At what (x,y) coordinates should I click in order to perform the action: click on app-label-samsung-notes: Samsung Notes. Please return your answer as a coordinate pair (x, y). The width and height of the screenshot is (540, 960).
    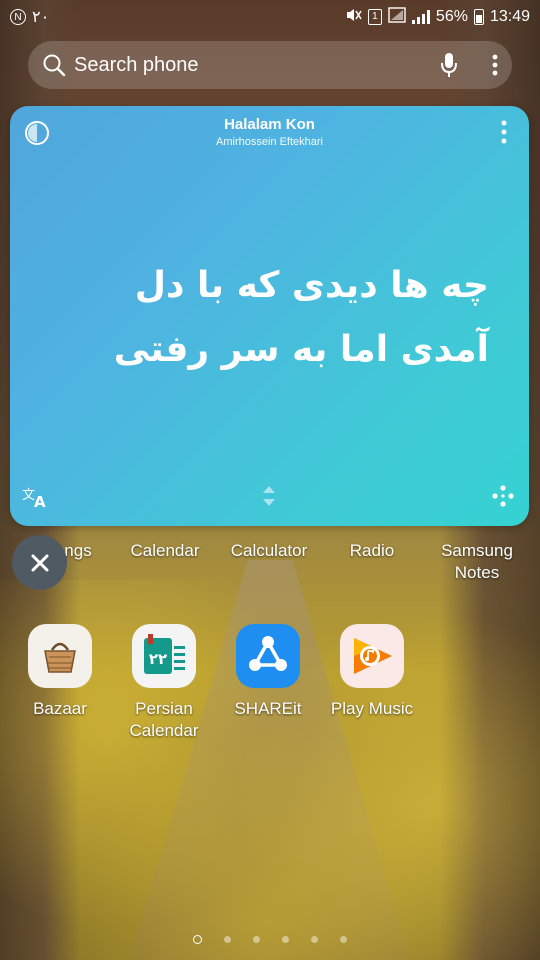
    Looking at the image, I should click on (477, 562).